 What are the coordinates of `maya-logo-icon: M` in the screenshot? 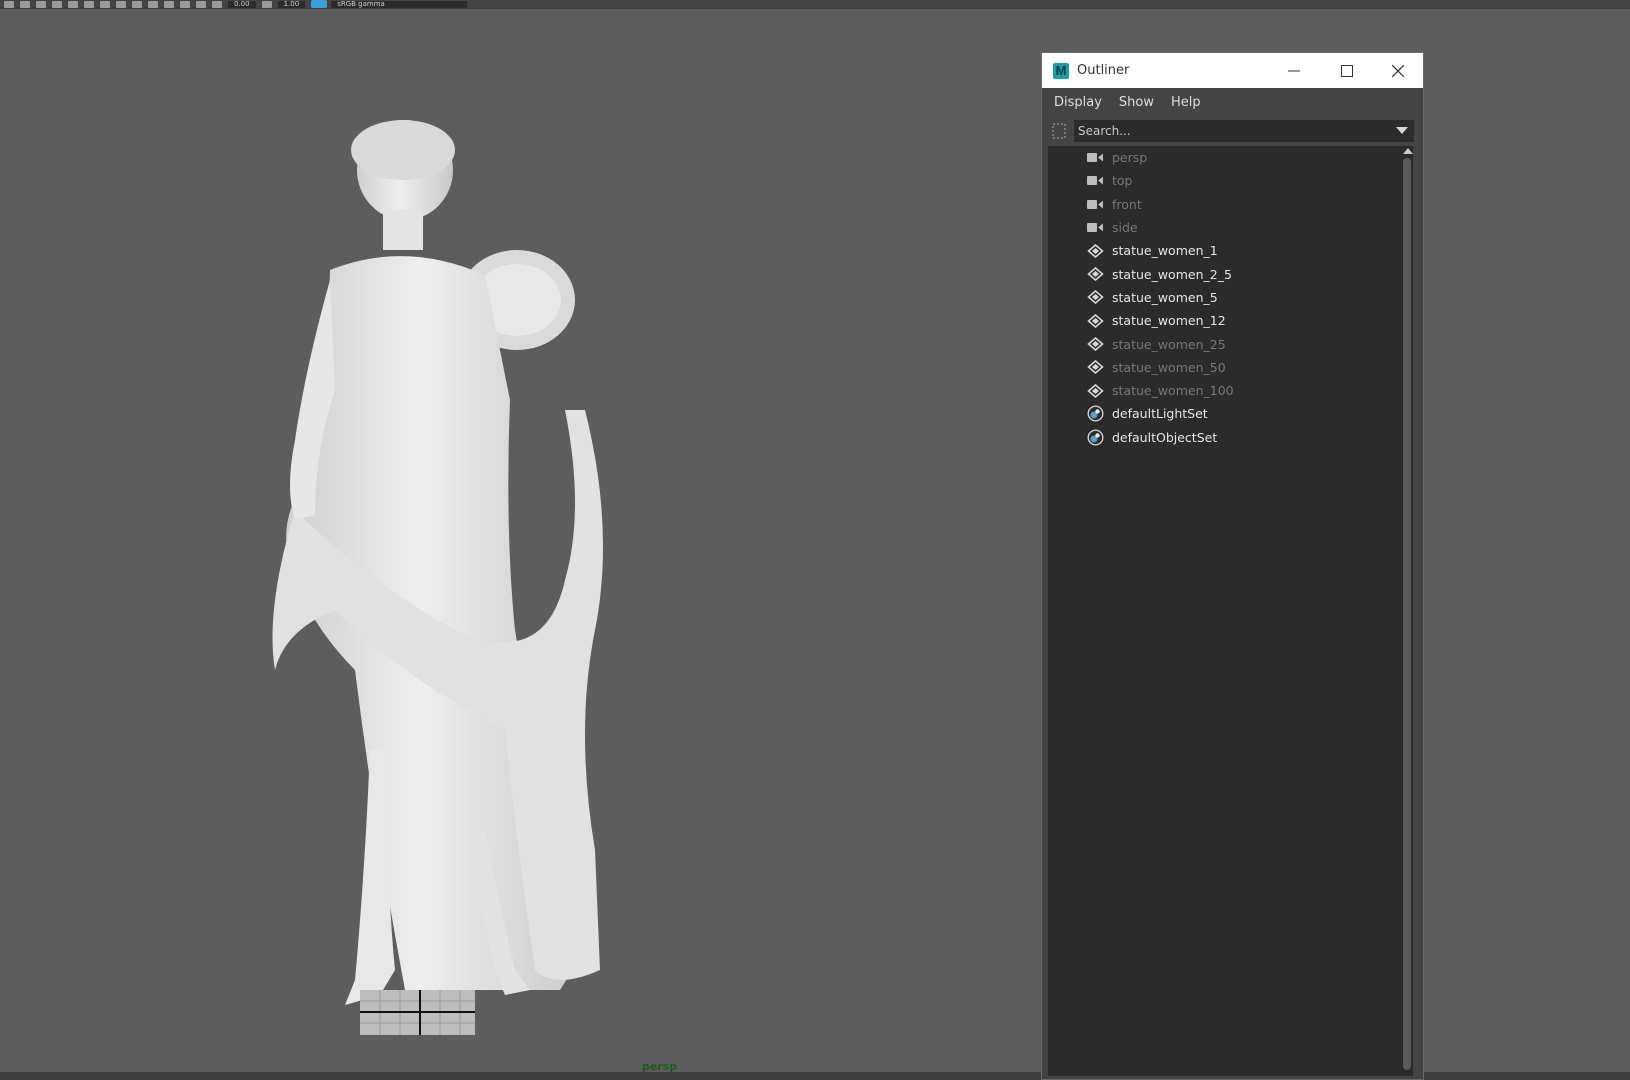 It's located at (1061, 70).